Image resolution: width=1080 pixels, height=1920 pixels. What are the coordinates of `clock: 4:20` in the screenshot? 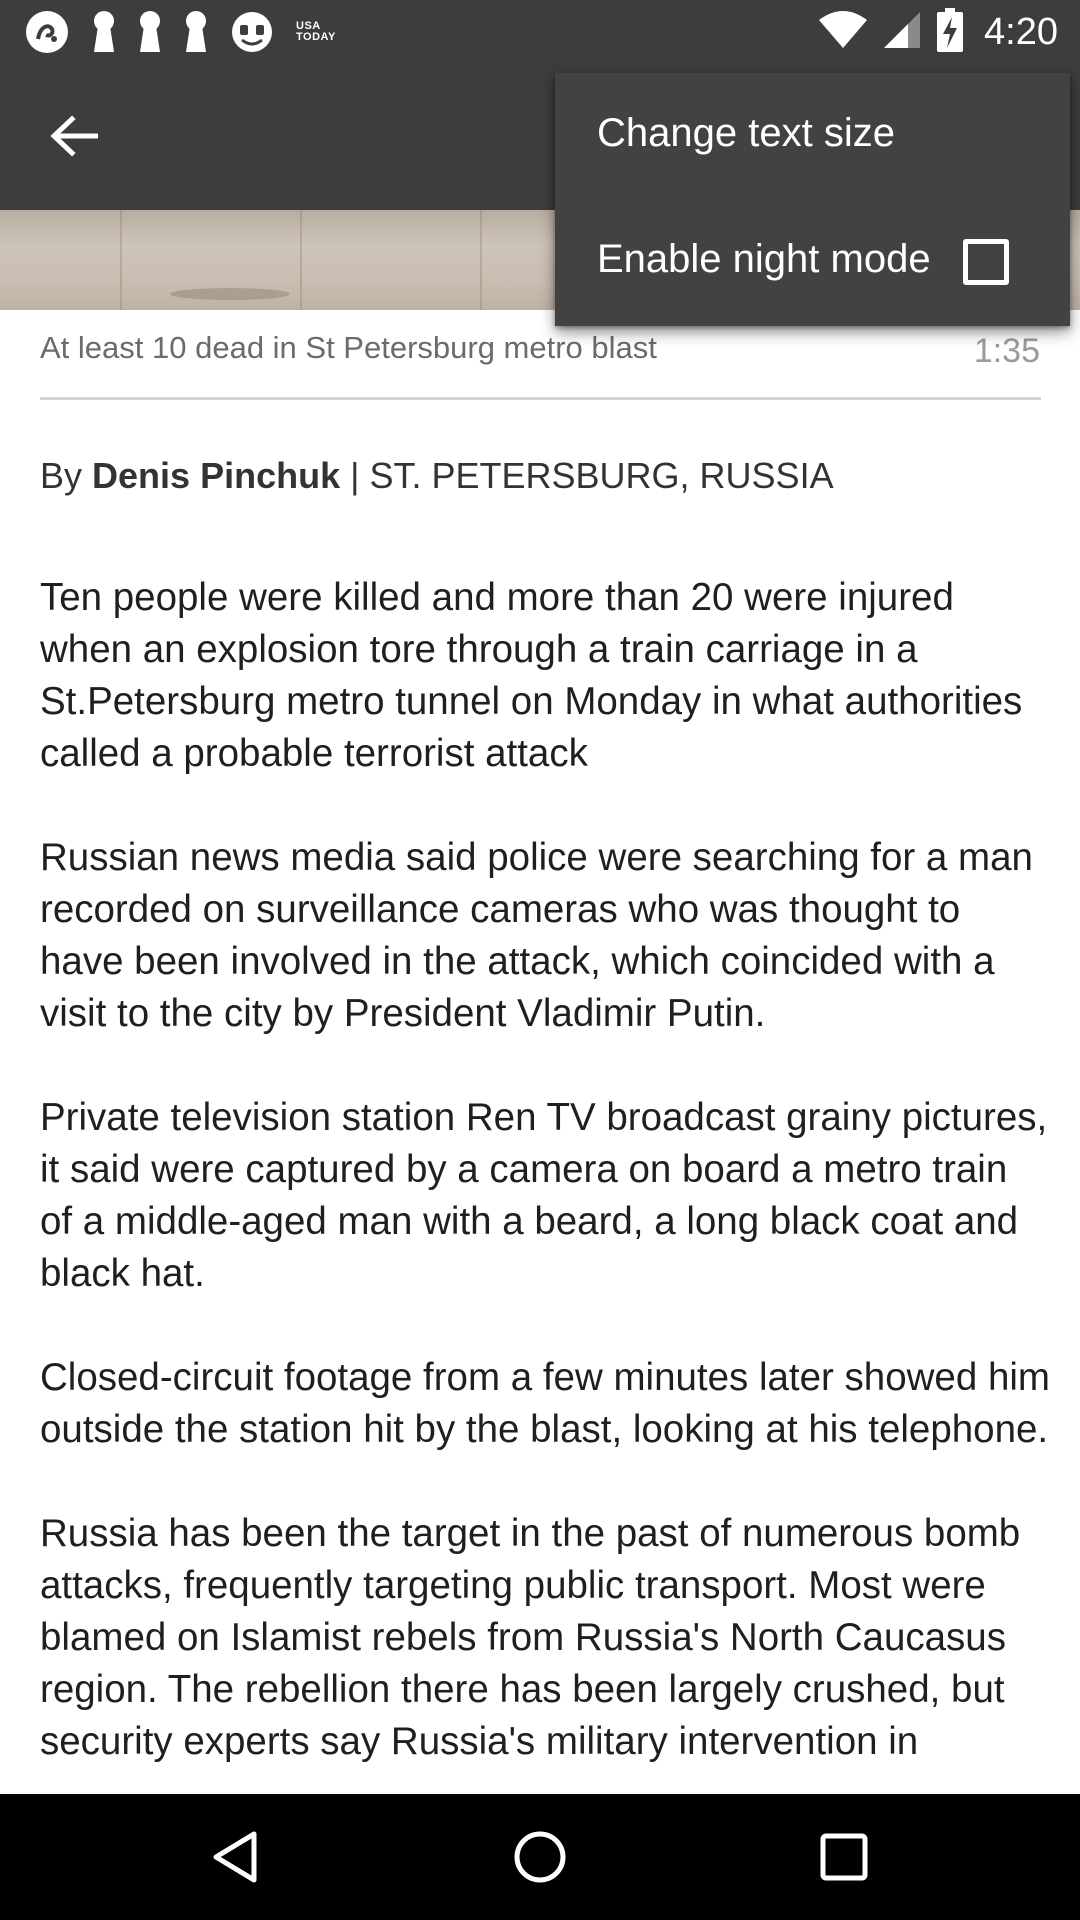 It's located at (1021, 31).